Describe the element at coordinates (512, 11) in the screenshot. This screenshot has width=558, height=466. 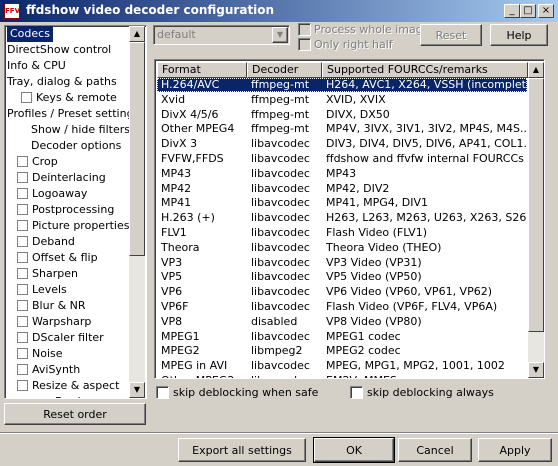
I see `minimize-button: _` at that location.